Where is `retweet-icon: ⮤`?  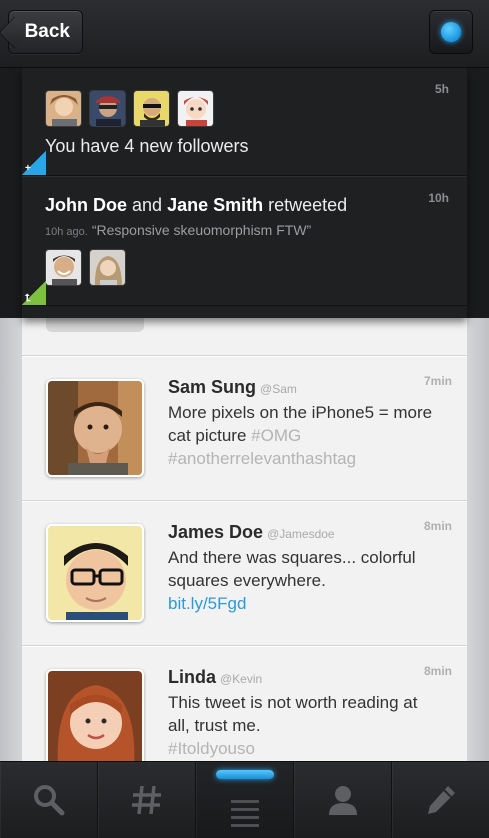 retweet-icon: ⮤ is located at coordinates (34, 293).